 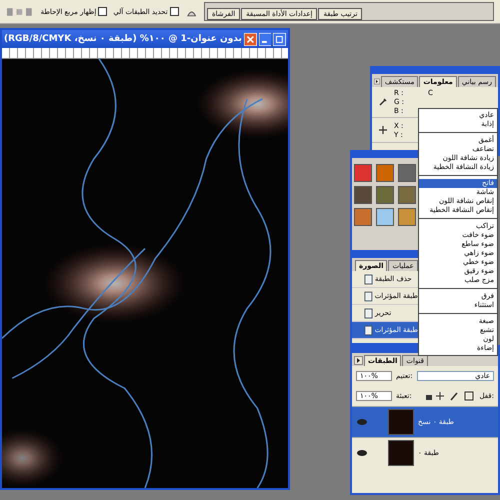 What do you see at coordinates (383, 102) in the screenshot?
I see `eyedropper-icon` at bounding box center [383, 102].